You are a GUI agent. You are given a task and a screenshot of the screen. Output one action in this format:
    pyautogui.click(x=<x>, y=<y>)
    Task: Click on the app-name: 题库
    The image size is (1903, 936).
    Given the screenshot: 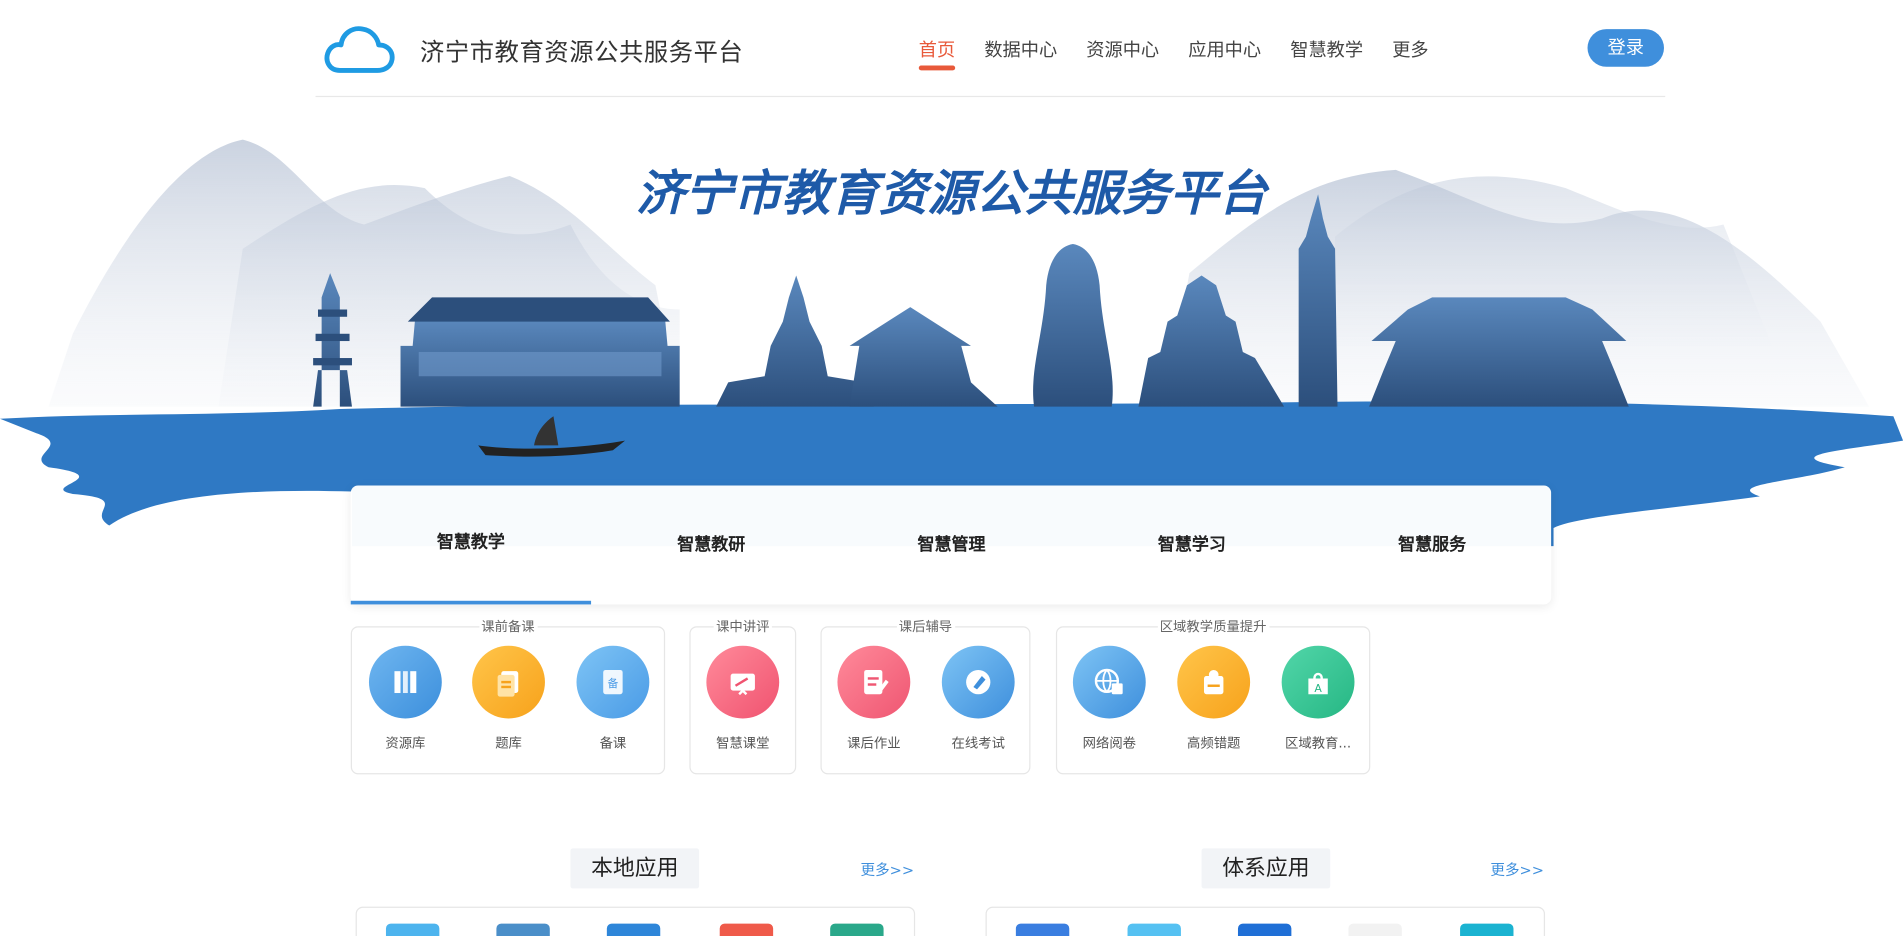 What is the action you would take?
    pyautogui.click(x=508, y=743)
    